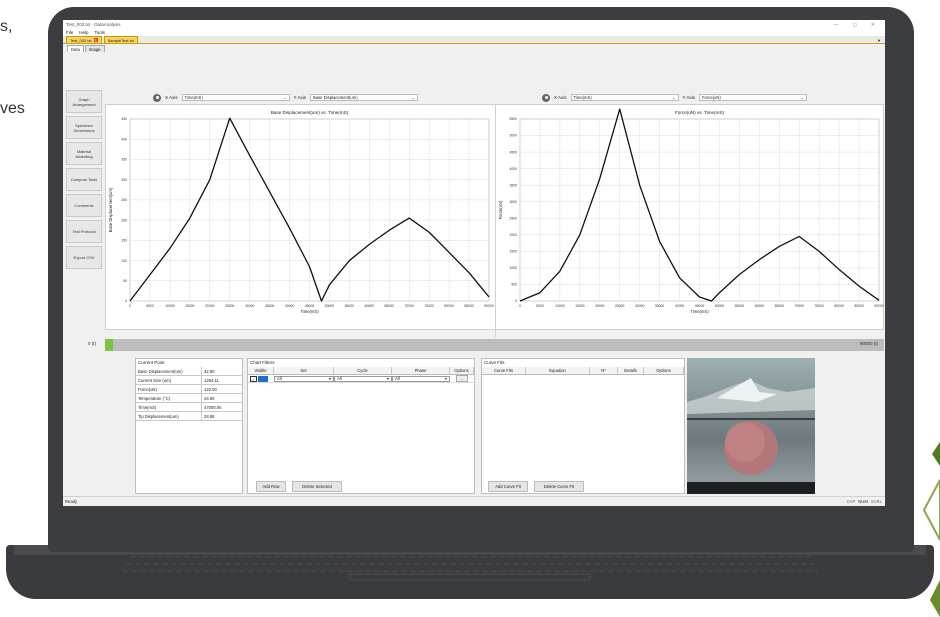 This screenshot has width=940, height=617. What do you see at coordinates (802, 97) in the screenshot?
I see `chevron-down-icon: ⌄` at bounding box center [802, 97].